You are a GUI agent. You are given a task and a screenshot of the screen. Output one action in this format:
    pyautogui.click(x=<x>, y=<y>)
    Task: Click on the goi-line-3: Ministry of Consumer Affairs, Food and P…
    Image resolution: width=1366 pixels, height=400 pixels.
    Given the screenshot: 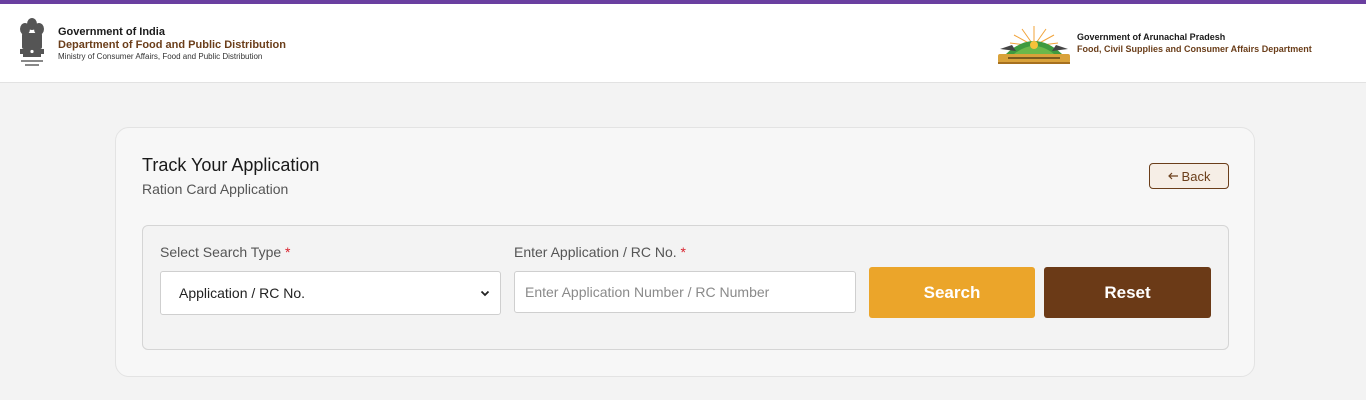 What is the action you would take?
    pyautogui.click(x=160, y=57)
    